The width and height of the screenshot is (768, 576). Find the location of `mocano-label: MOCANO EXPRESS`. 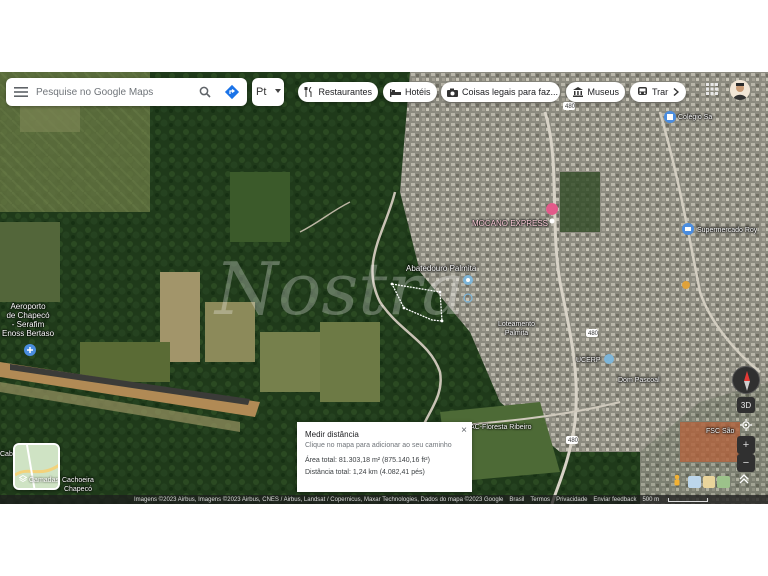

mocano-label: MOCANO EXPRESS is located at coordinates (510, 223).